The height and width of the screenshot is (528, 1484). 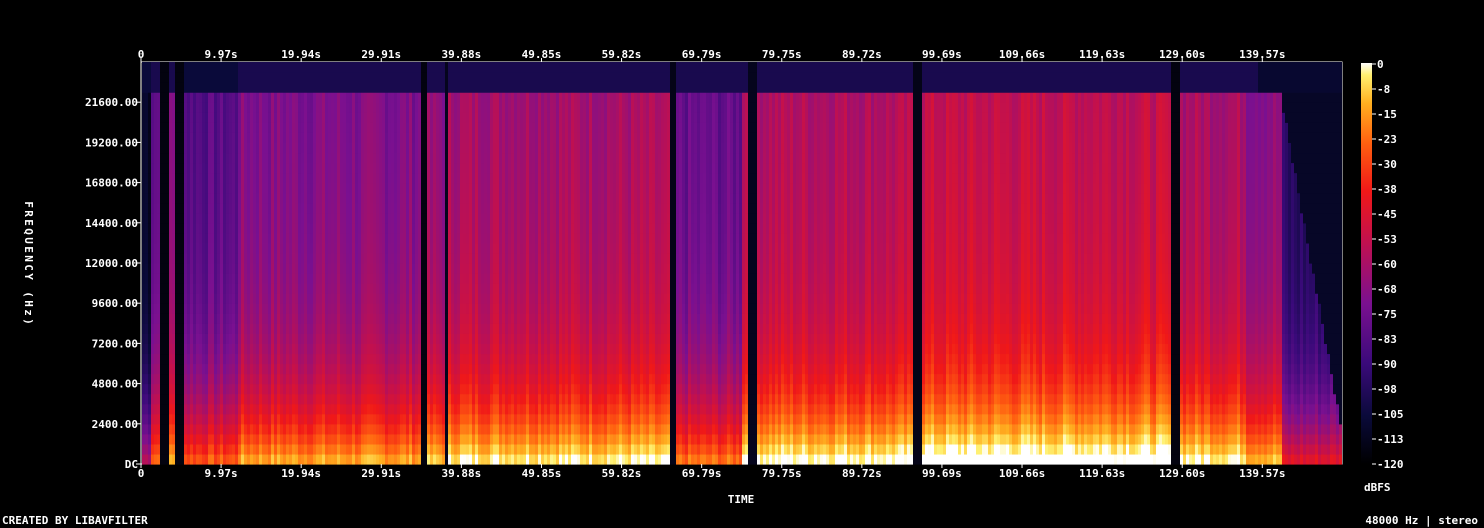 What do you see at coordinates (301, 54) in the screenshot?
I see `x-tick-label-top: 19.94s` at bounding box center [301, 54].